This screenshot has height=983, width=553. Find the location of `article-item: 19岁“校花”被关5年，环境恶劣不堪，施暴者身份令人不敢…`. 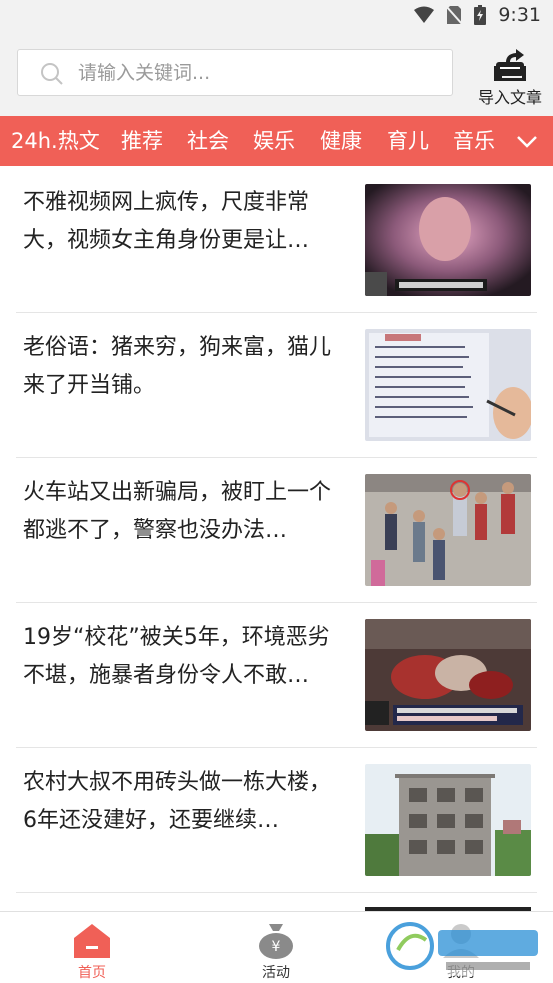

article-item: 19岁“校花”被关5年，环境恶劣不堪，施暴者身份令人不敢… is located at coordinates (276, 675).